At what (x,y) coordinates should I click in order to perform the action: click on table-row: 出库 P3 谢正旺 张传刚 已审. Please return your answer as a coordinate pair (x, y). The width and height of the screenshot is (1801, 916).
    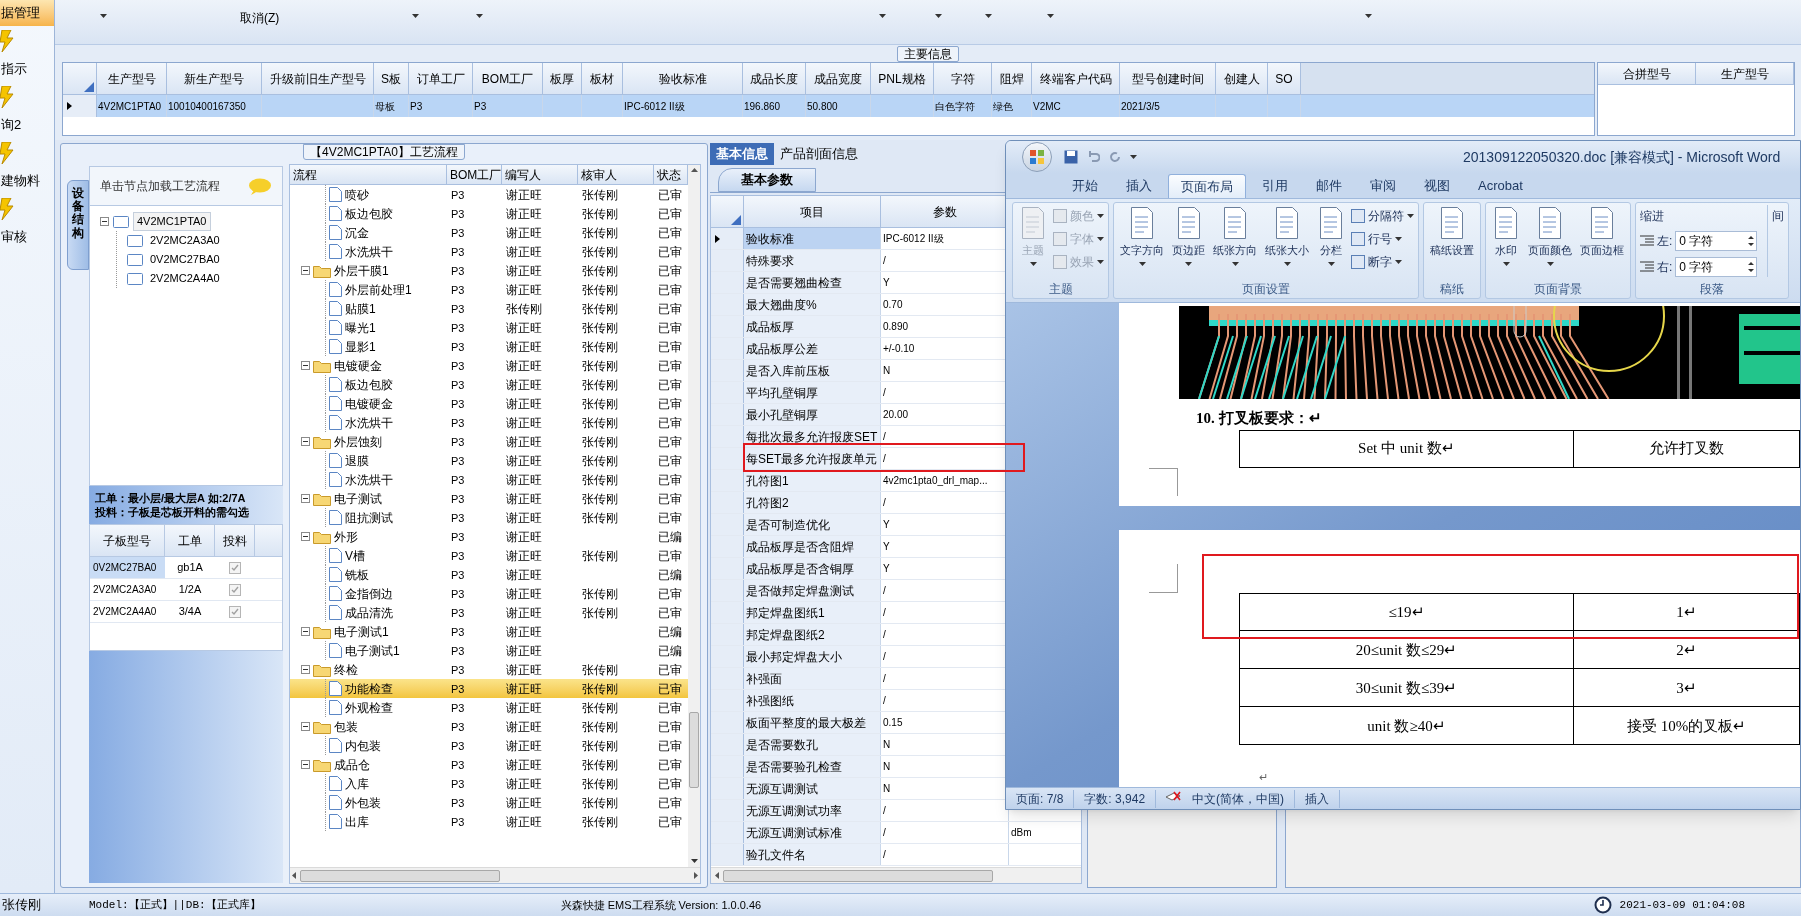
    Looking at the image, I should click on (489, 821).